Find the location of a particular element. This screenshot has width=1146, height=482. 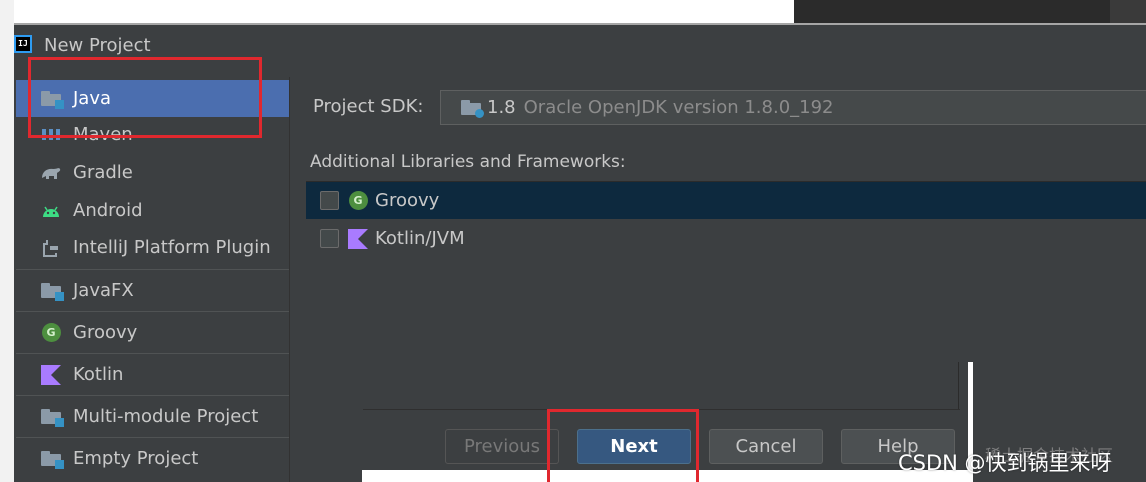

library-row-groovy: G Groovy is located at coordinates (726, 200).